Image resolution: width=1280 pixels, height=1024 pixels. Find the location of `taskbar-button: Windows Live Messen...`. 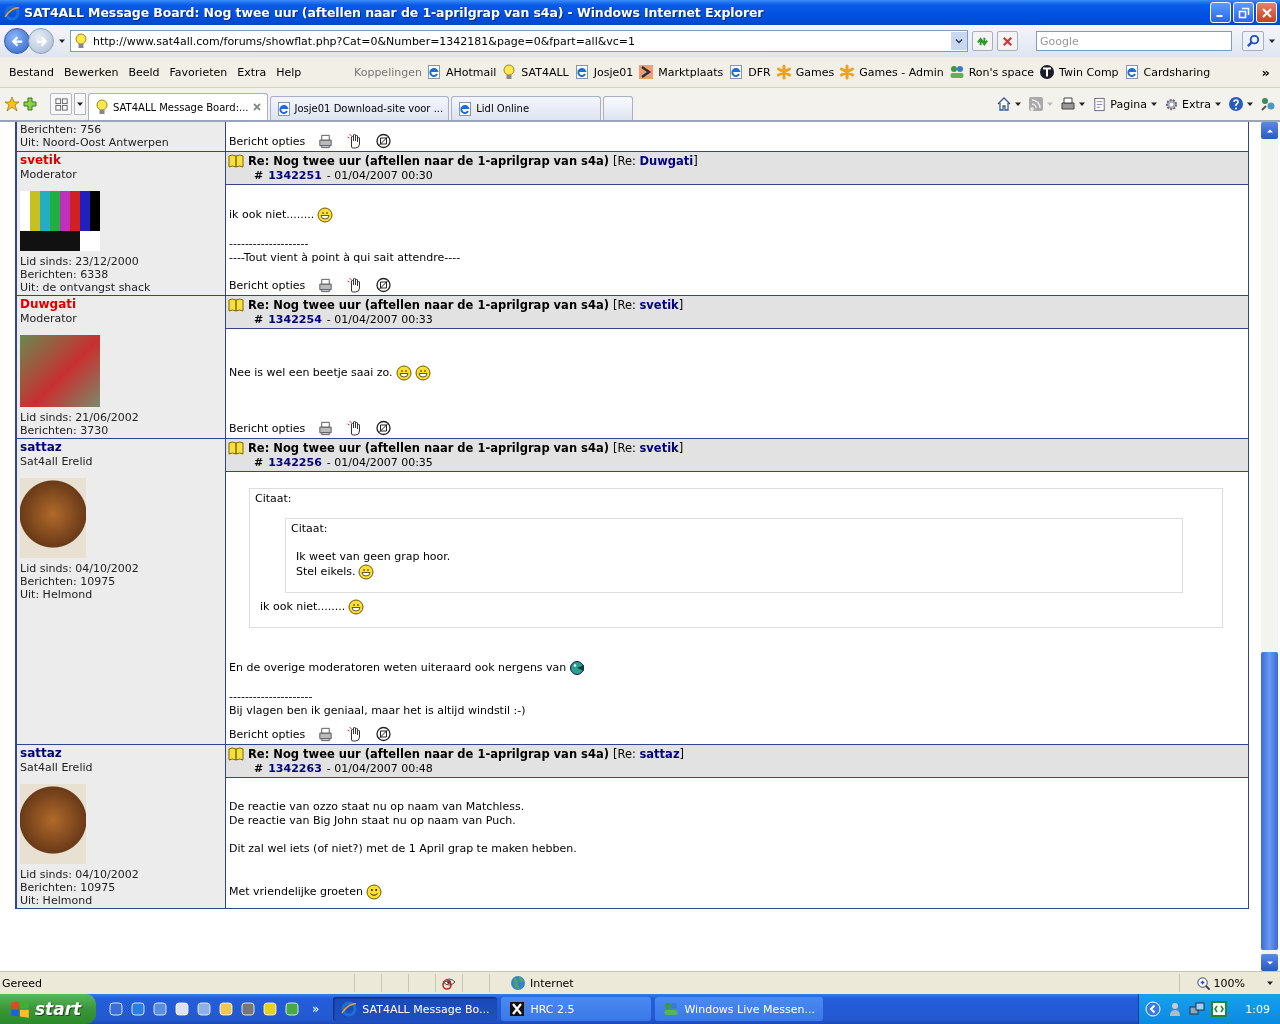

taskbar-button: Windows Live Messen... is located at coordinates (739, 1009).